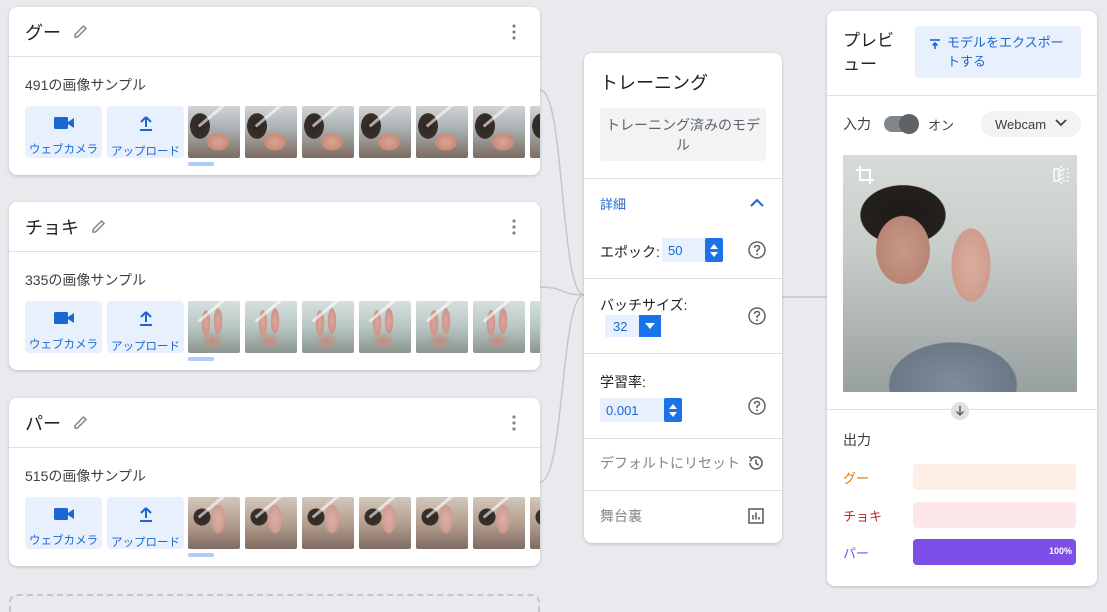 The height and width of the screenshot is (612, 1107). I want to click on class-name: チョキ, so click(52, 227).